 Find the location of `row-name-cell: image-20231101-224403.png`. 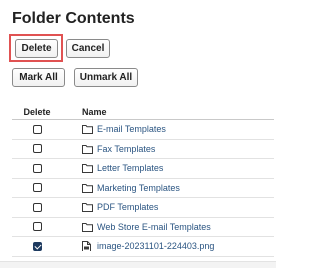

row-name-cell: image-20231101-224403.png is located at coordinates (168, 246).